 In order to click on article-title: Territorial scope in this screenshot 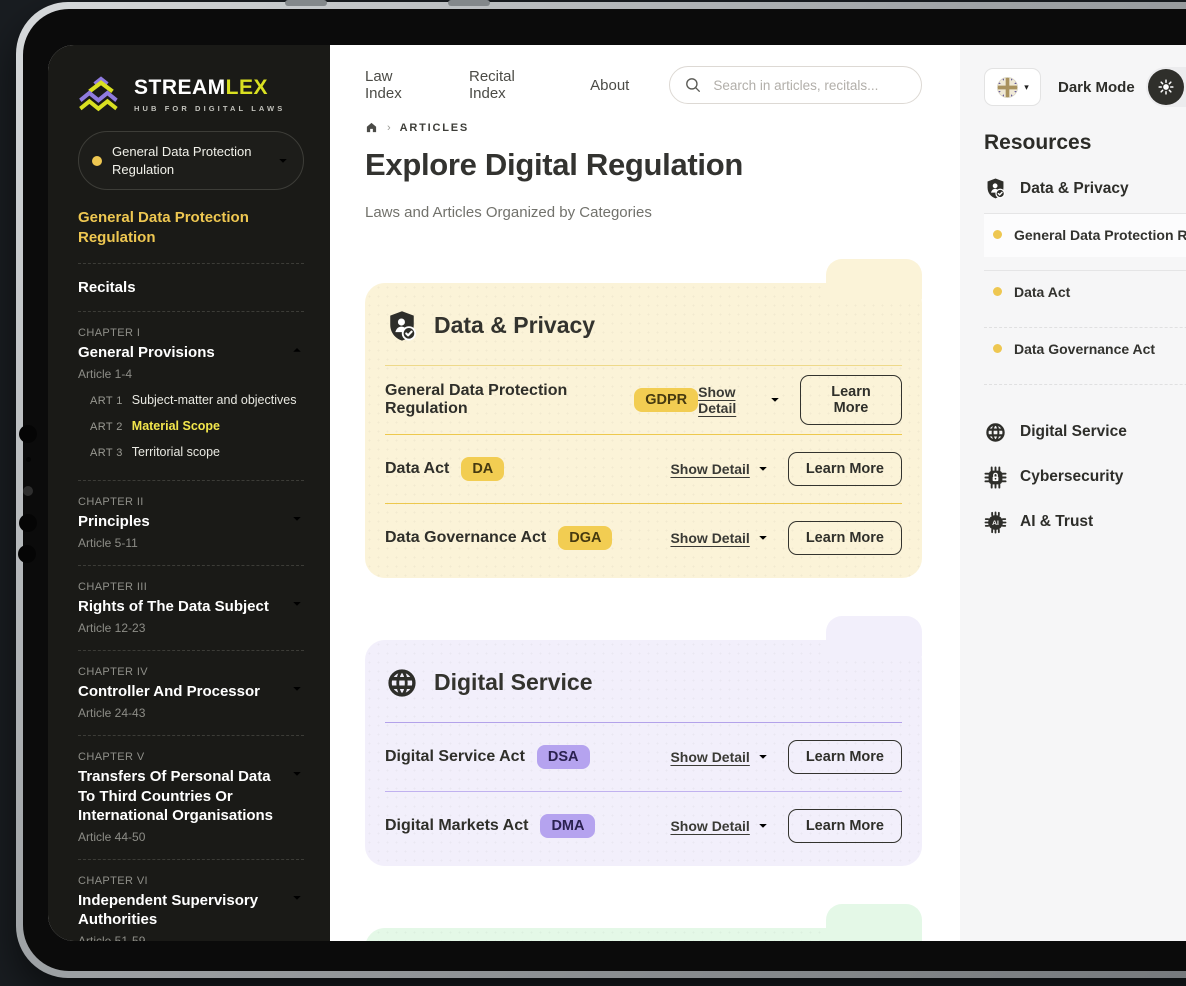, I will do `click(176, 451)`.